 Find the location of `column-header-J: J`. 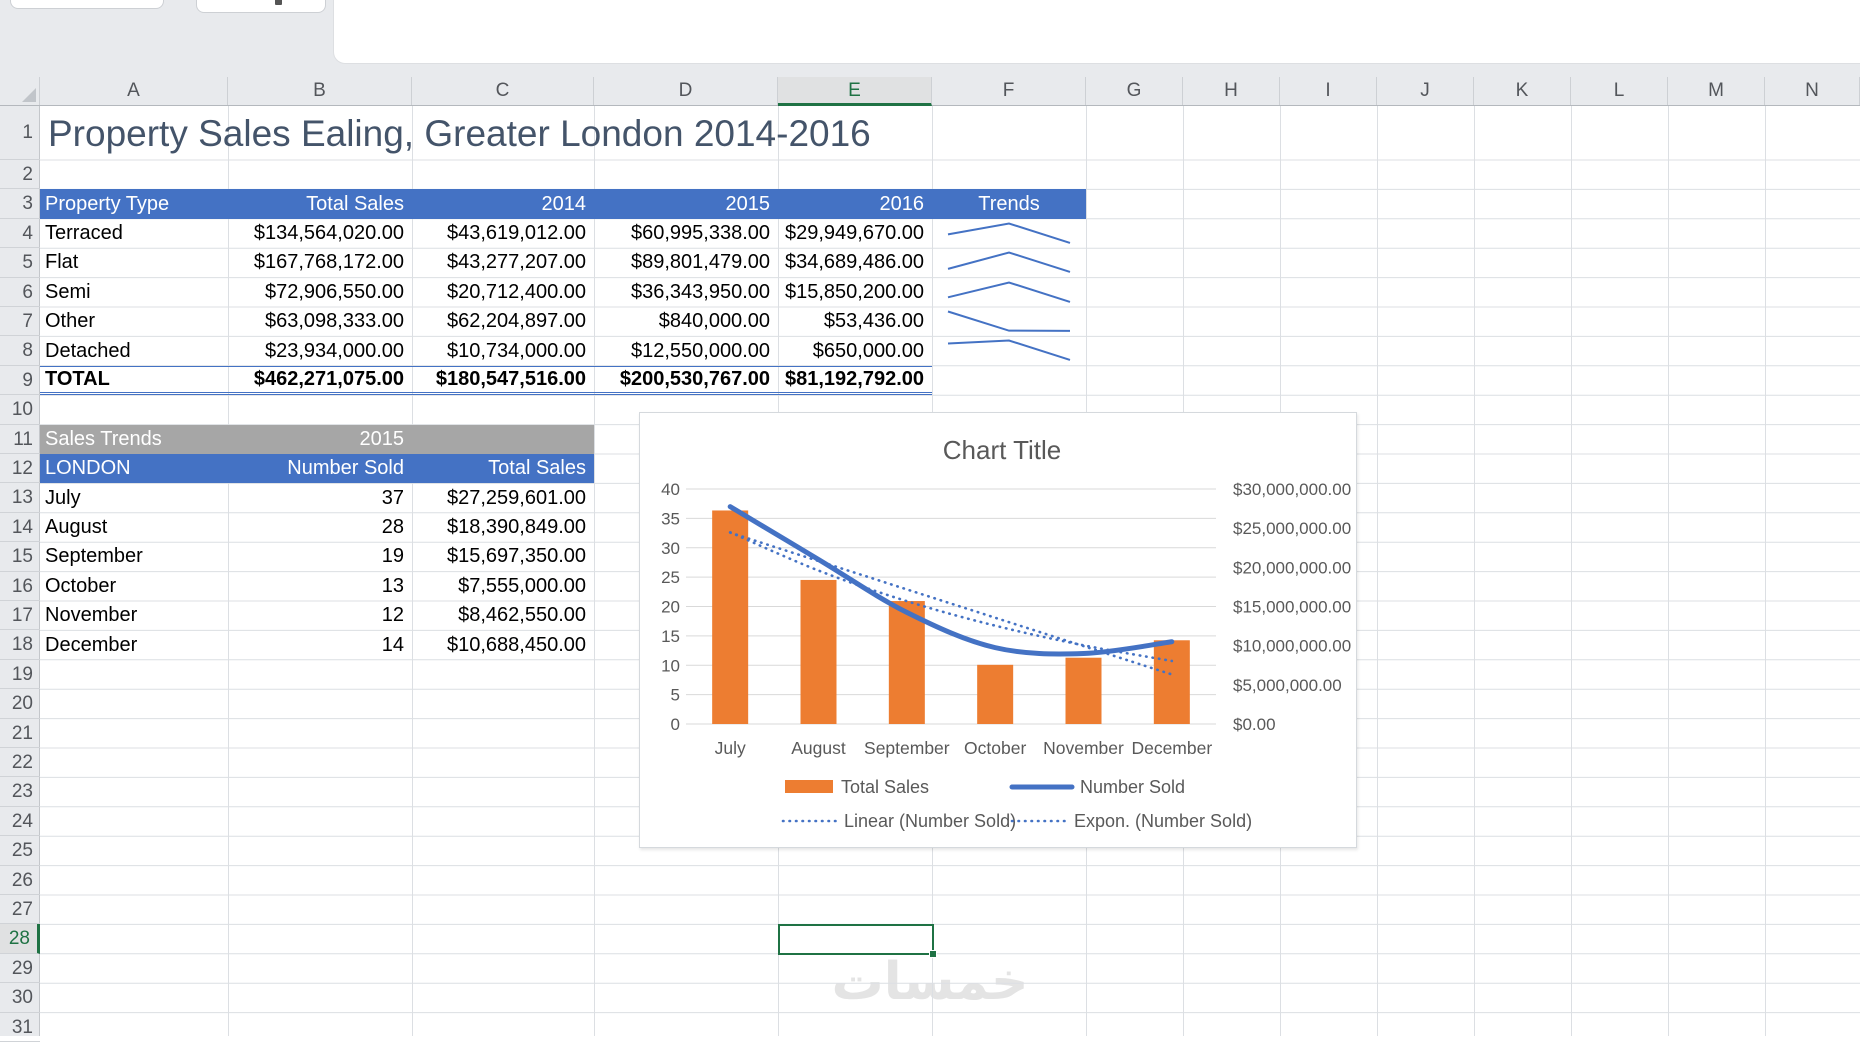

column-header-J: J is located at coordinates (1425, 91).